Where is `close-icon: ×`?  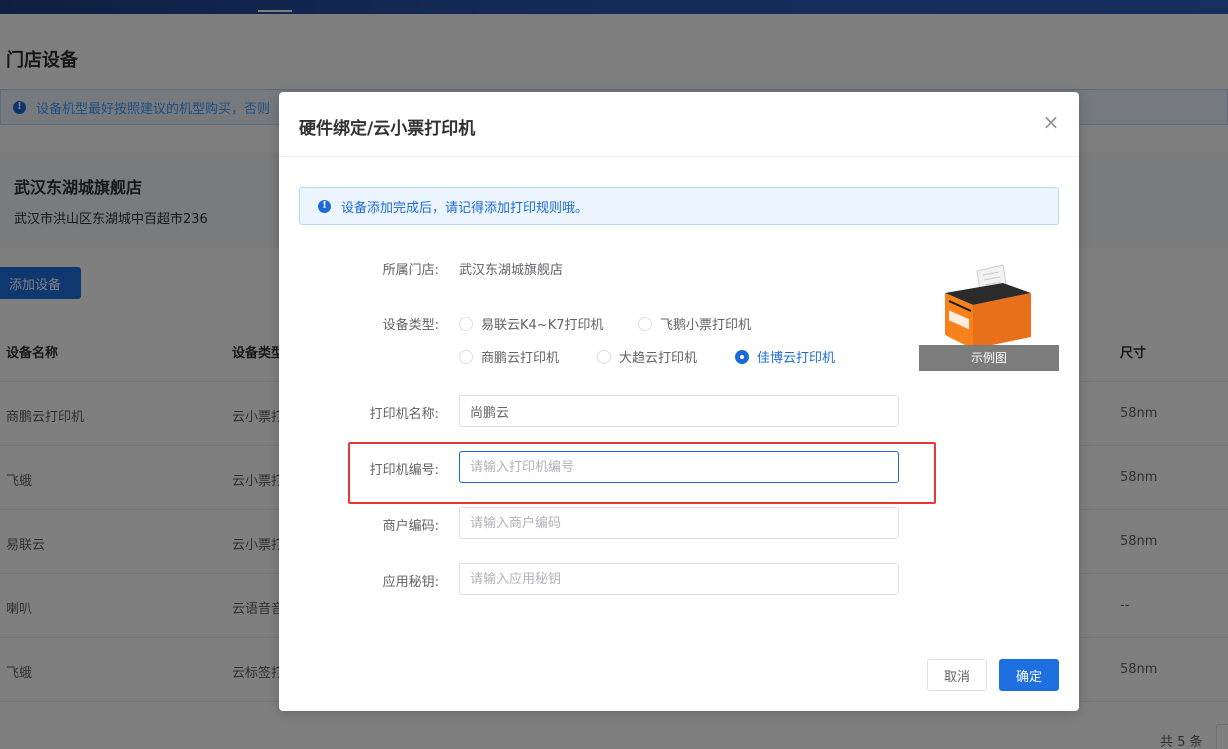 close-icon: × is located at coordinates (1051, 122).